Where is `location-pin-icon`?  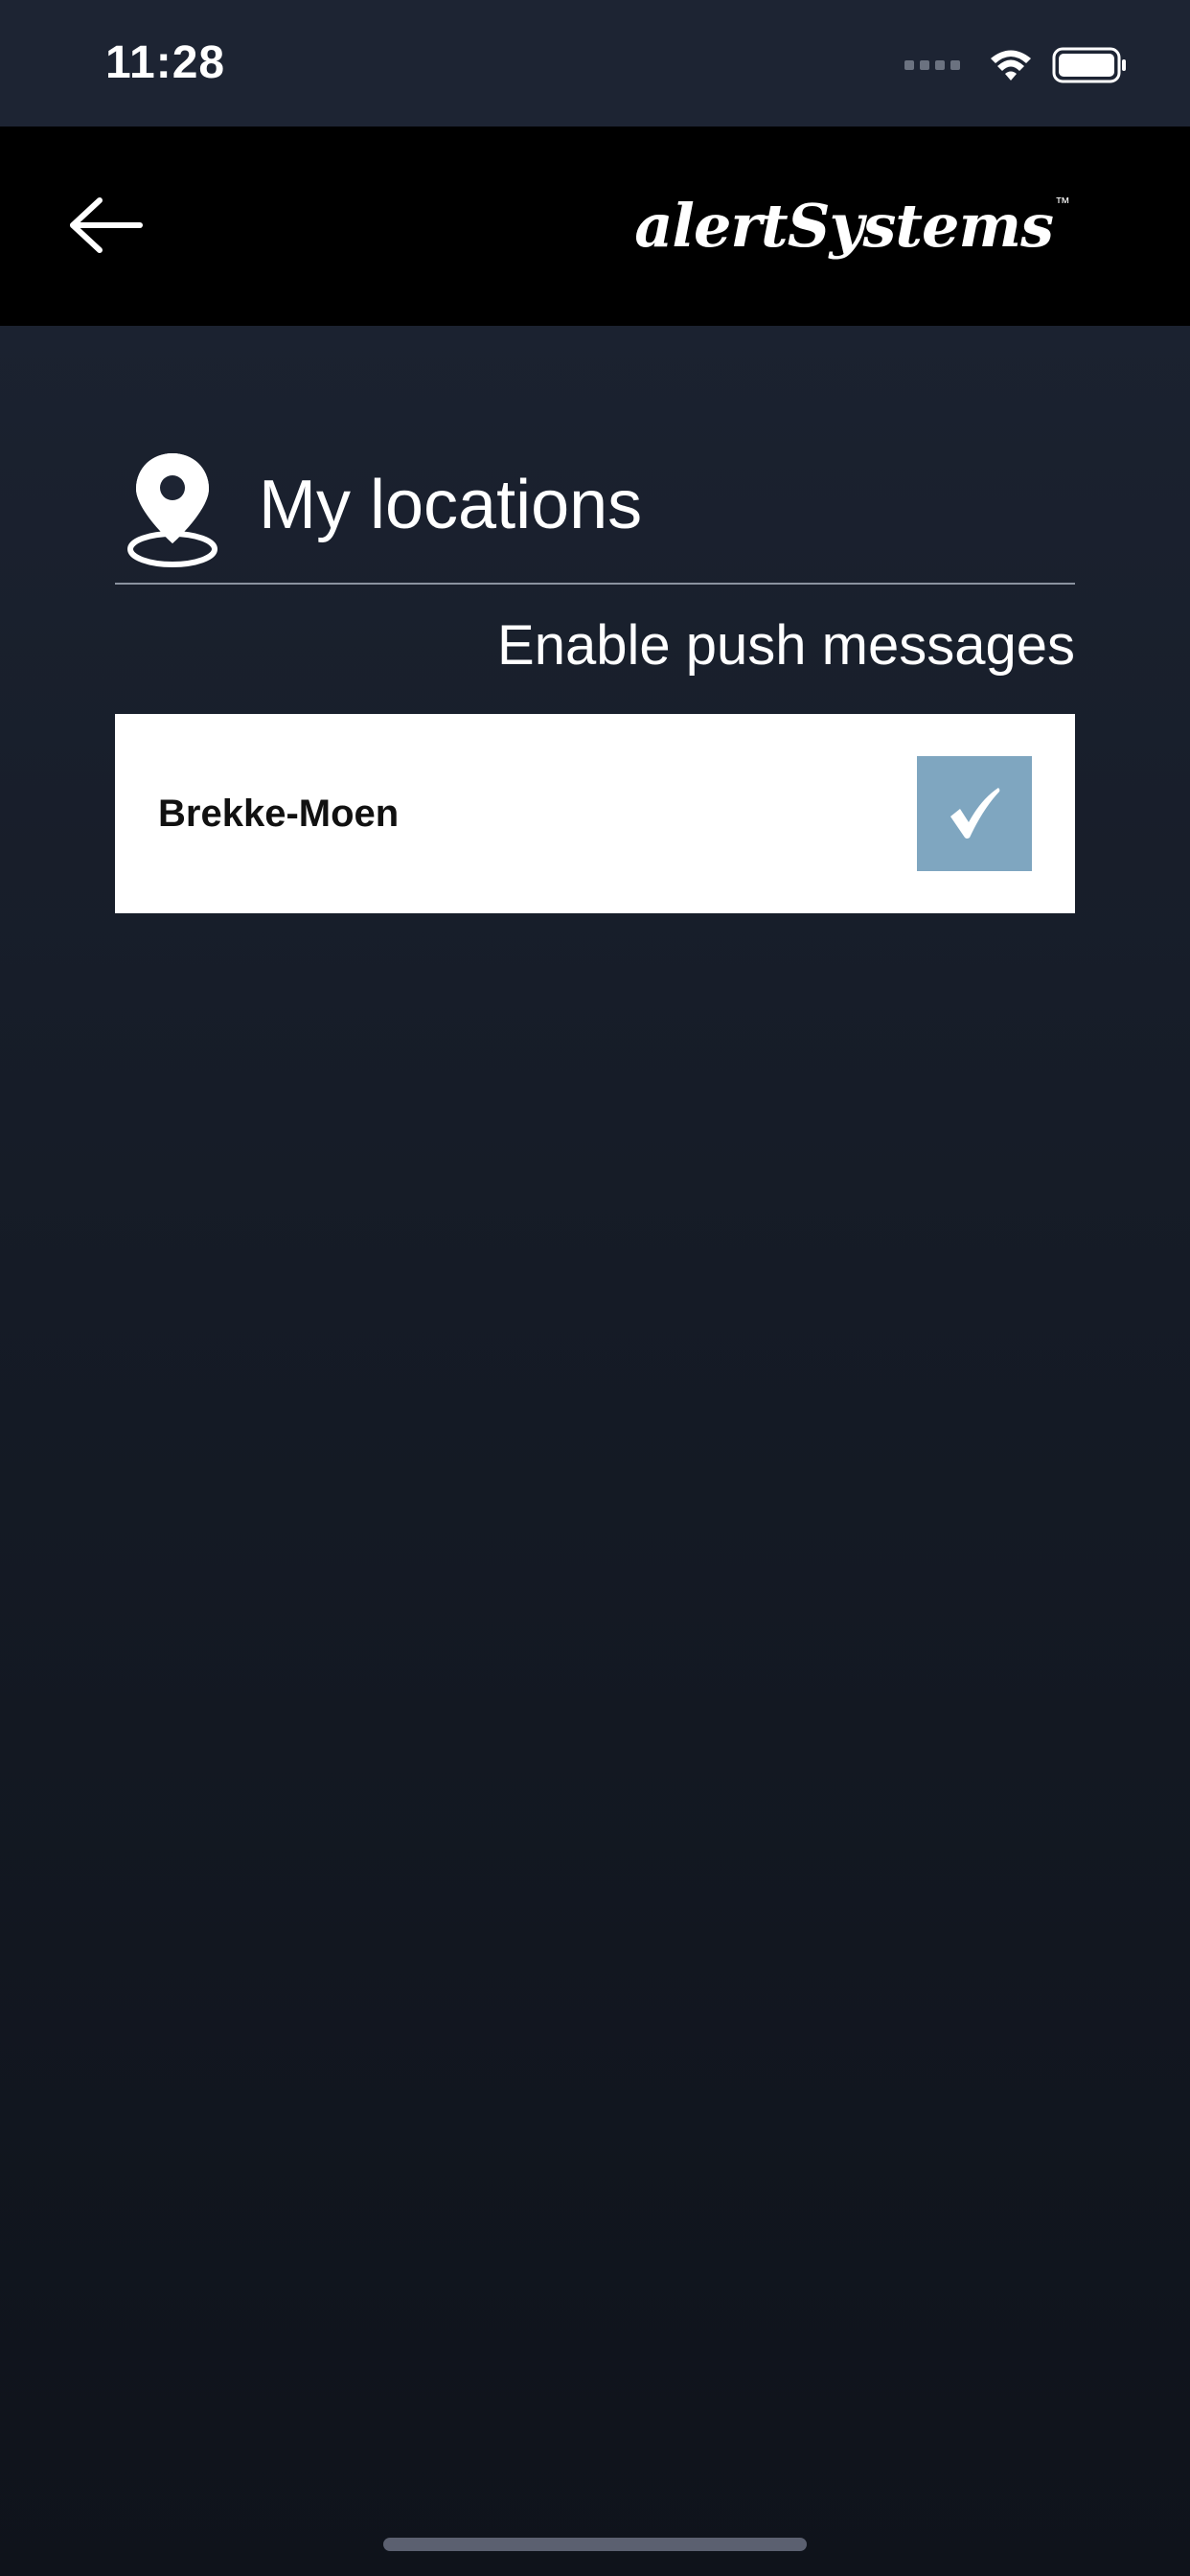 location-pin-icon is located at coordinates (172, 509).